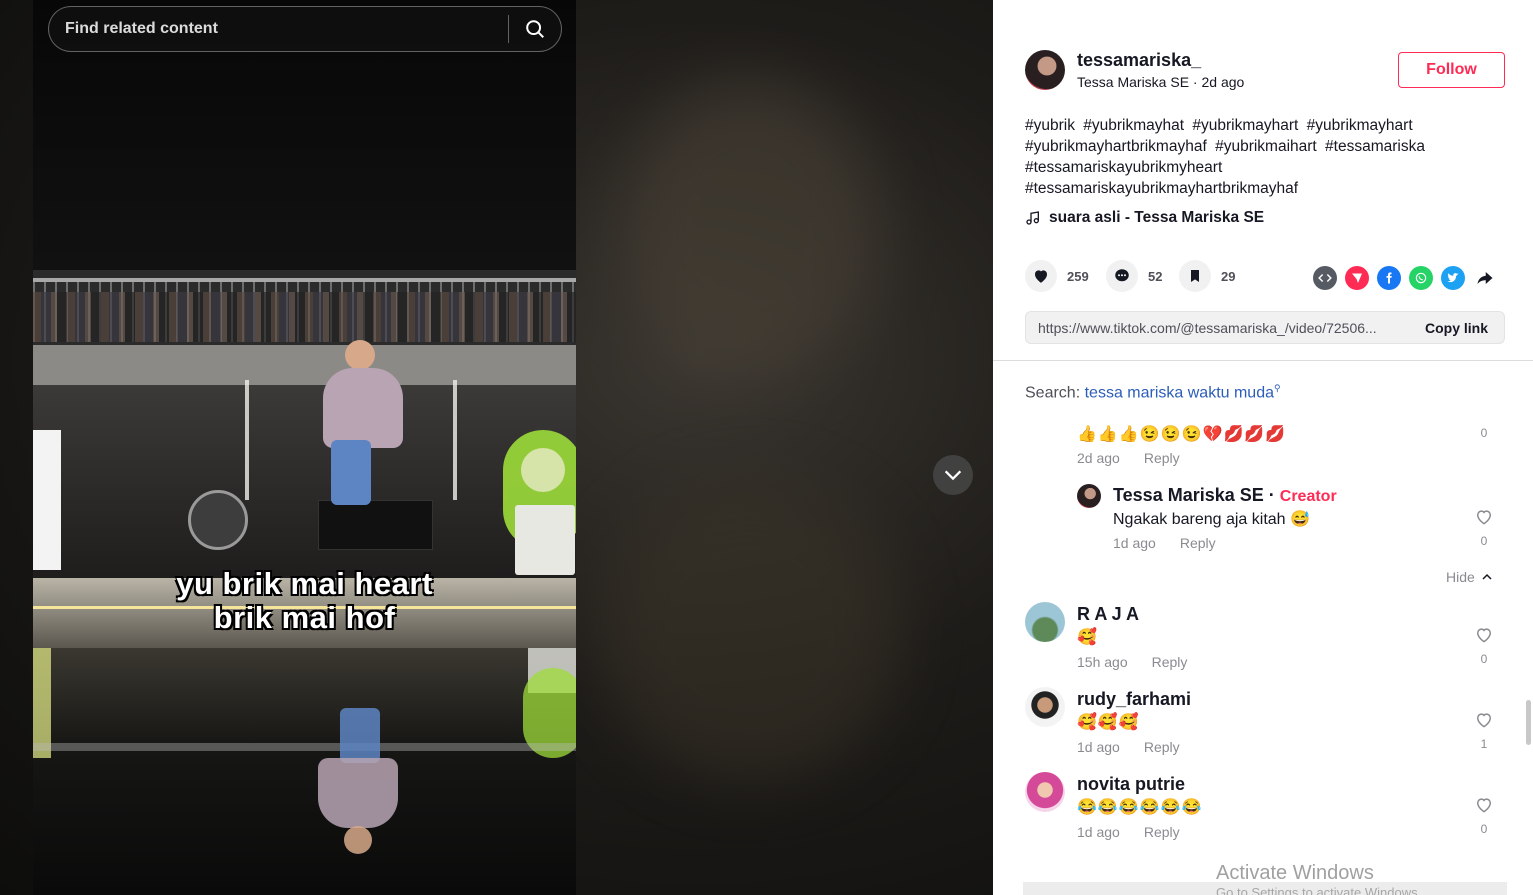 This screenshot has width=1533, height=895. What do you see at coordinates (1263, 445) in the screenshot?
I see `comment-item: 👍👍👍😉😉😉💔💋💋💋 2d ago Reply 0` at bounding box center [1263, 445].